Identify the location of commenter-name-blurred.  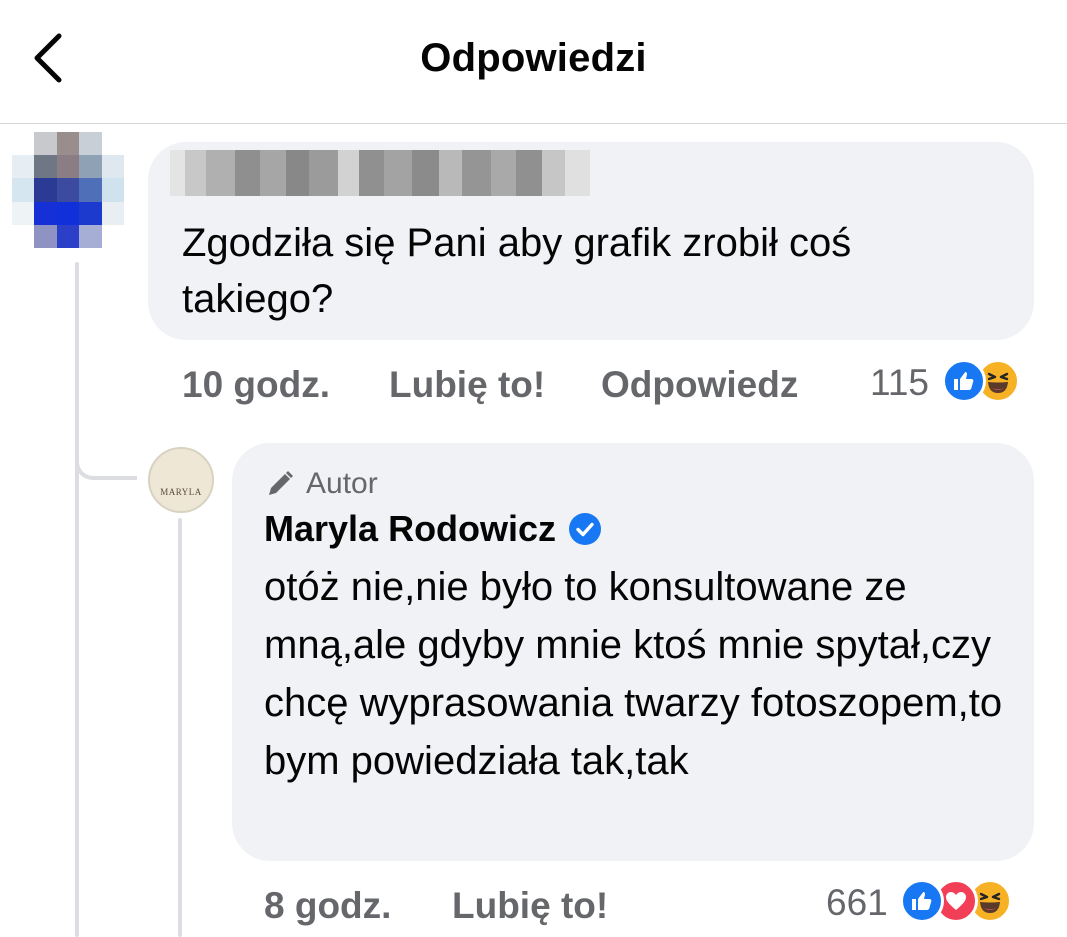
(380, 173).